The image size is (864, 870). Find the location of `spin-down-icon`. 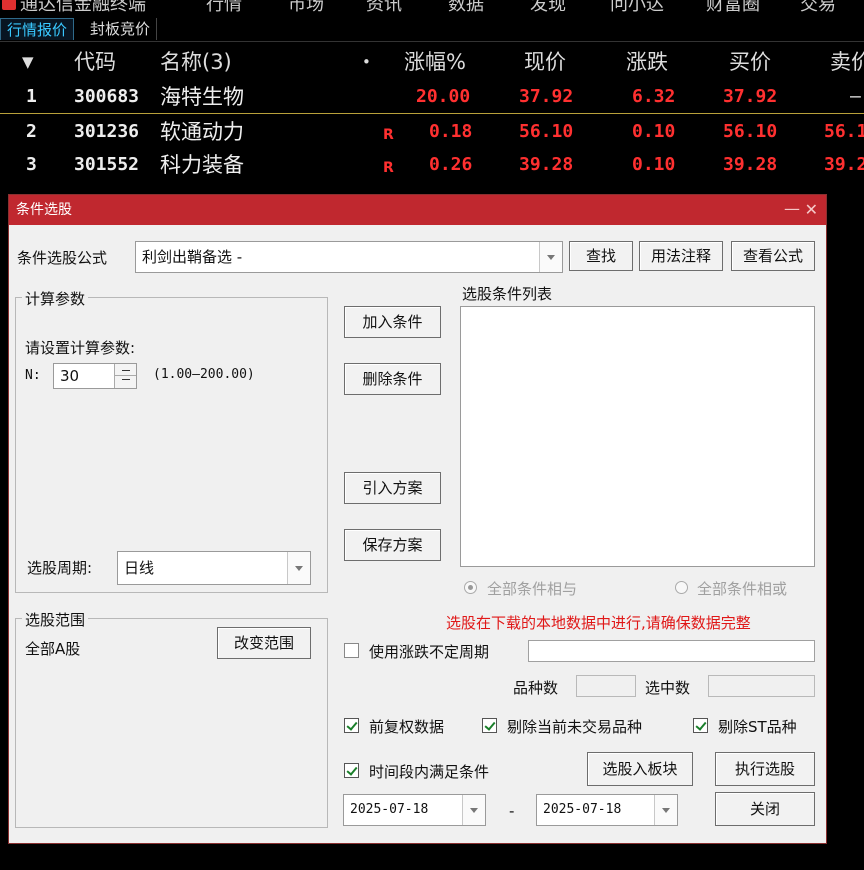

spin-down-icon is located at coordinates (125, 382).